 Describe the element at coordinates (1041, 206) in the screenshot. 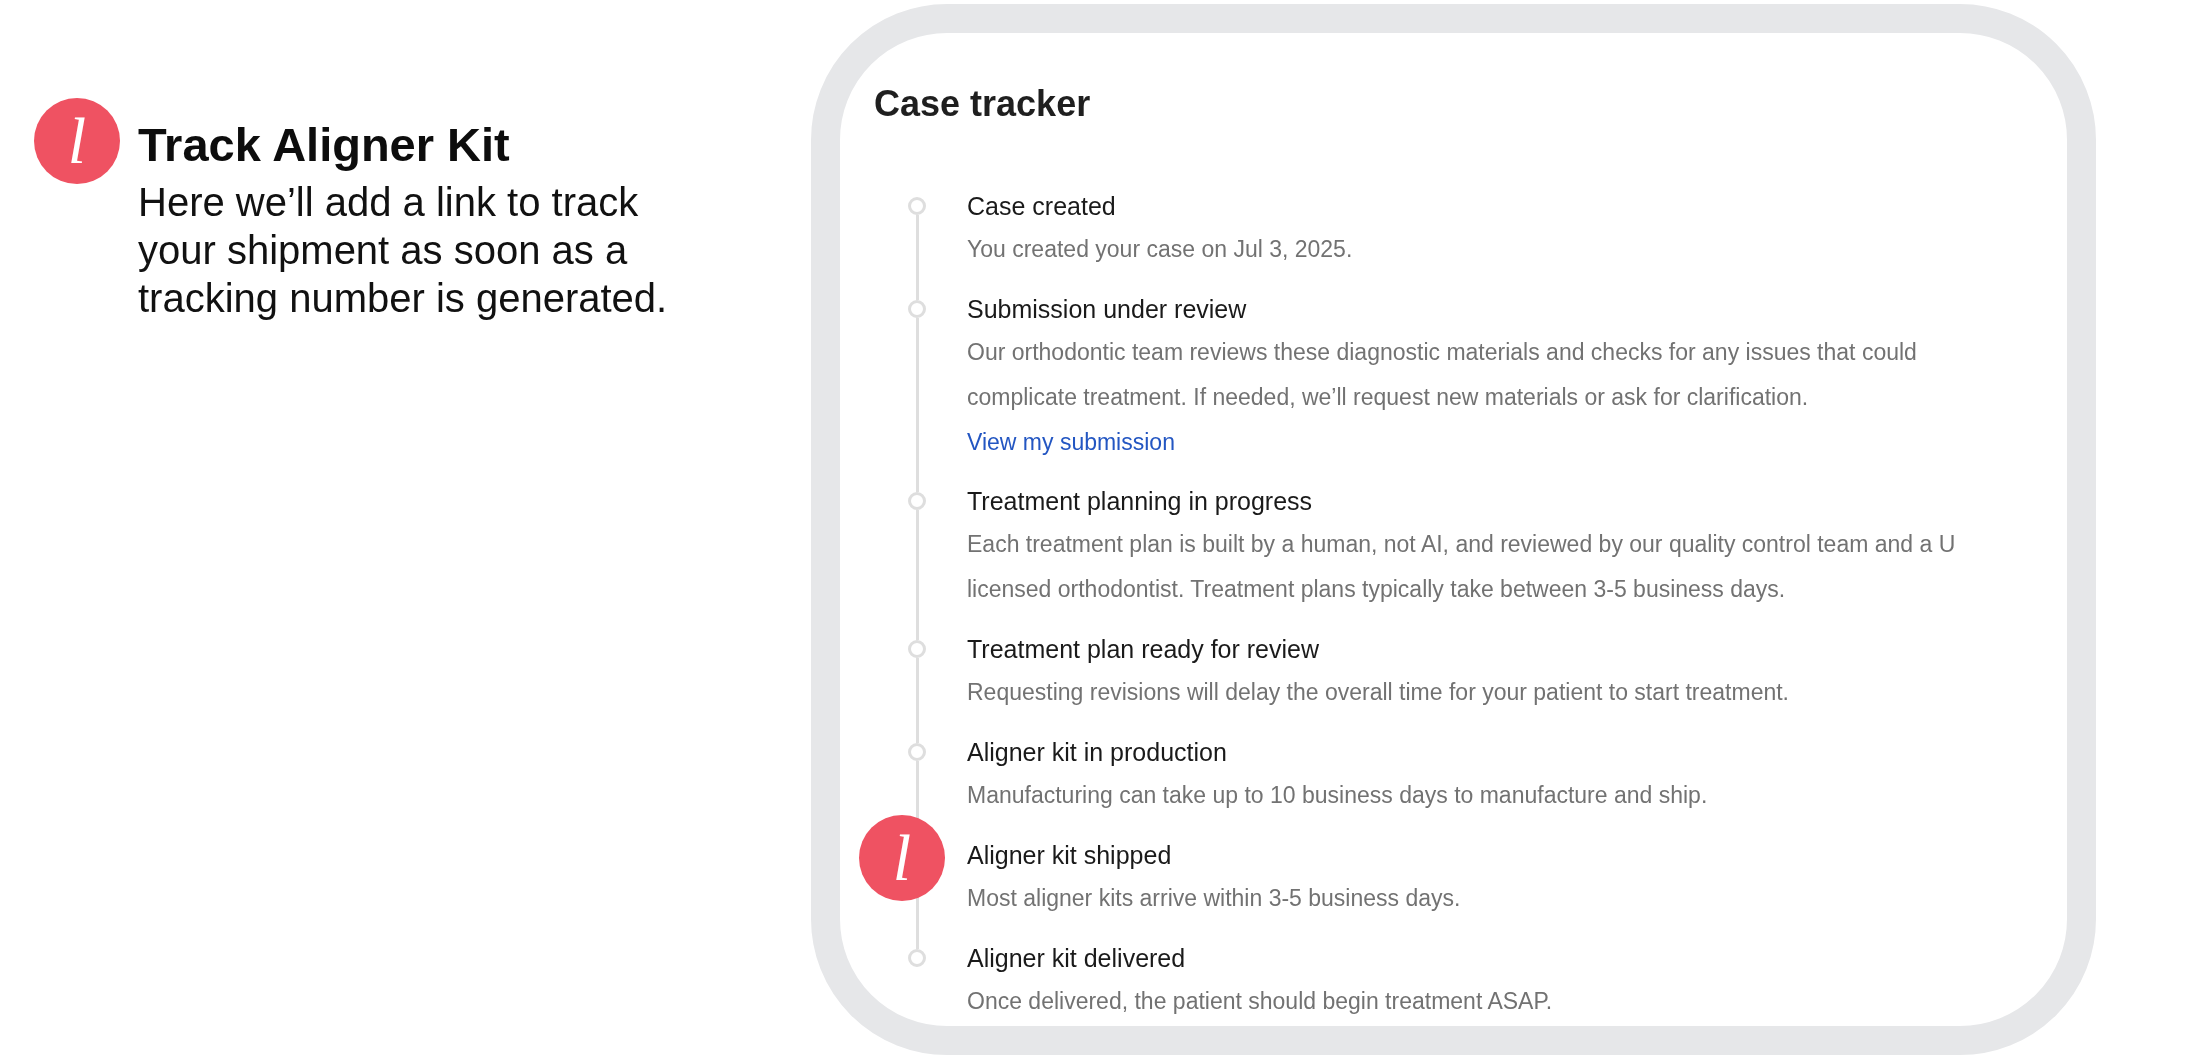

I see `step-title: Case created` at that location.